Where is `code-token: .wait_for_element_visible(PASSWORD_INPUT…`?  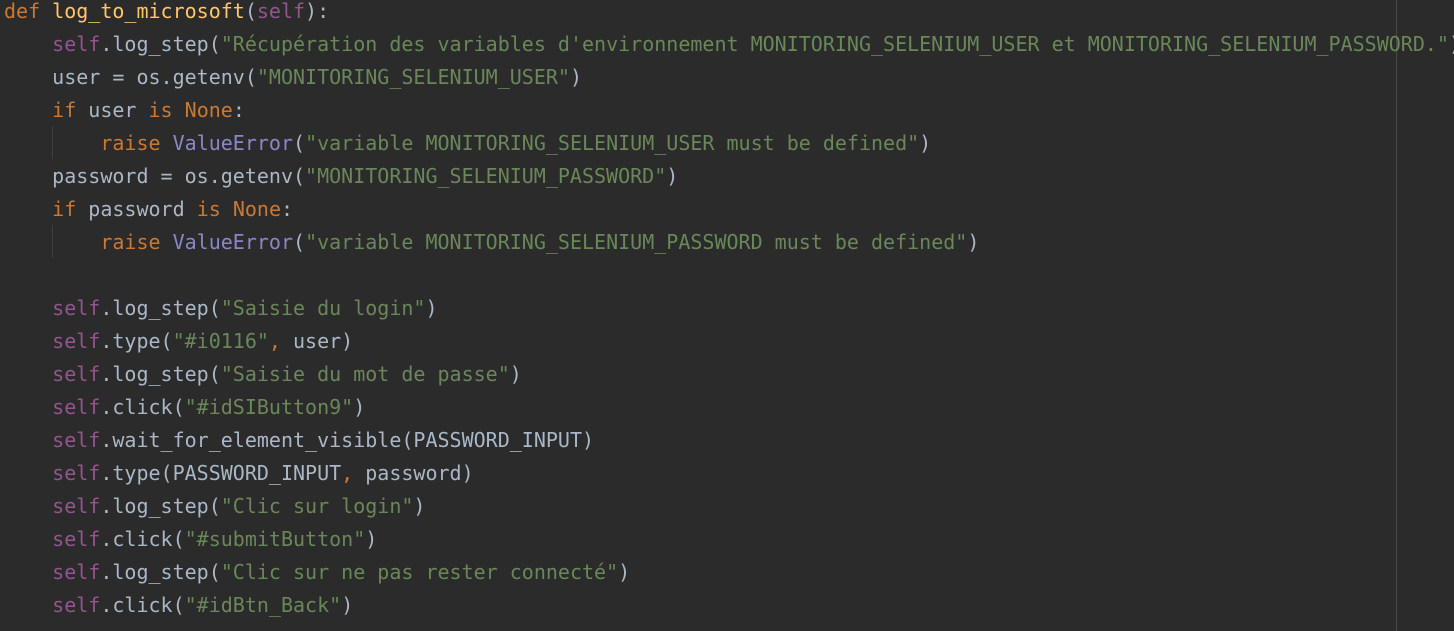
code-token: .wait_for_element_visible(PASSWORD_INPUT… is located at coordinates (347, 440).